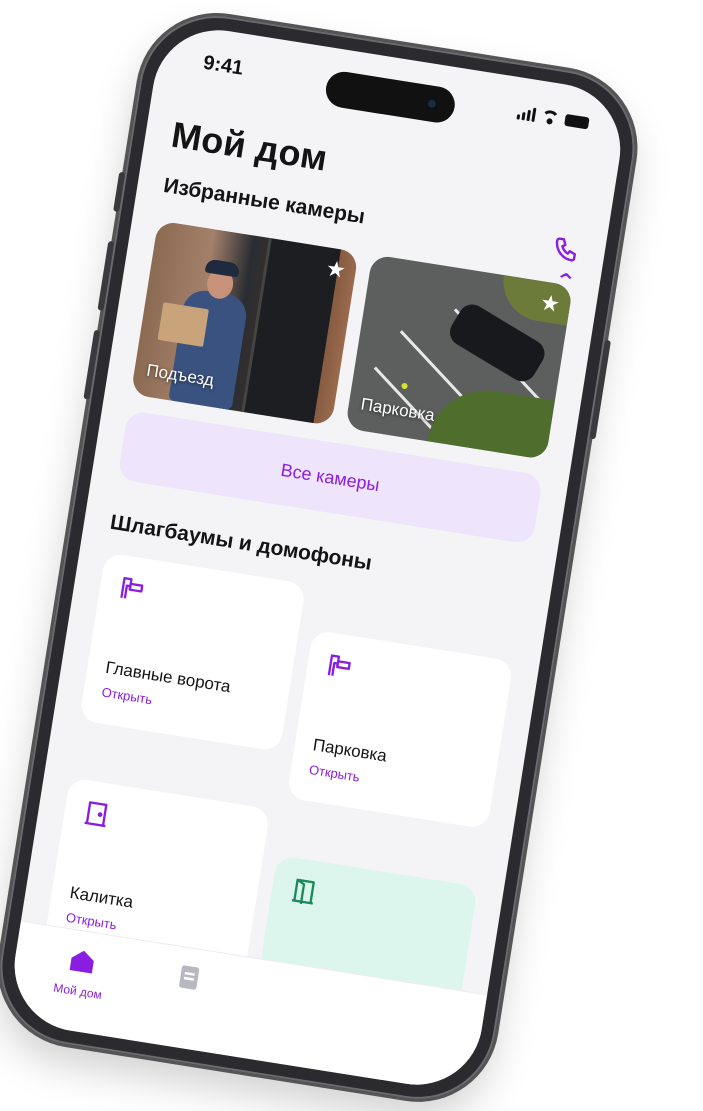  I want to click on tile-name: Парковка, so click(350, 750).